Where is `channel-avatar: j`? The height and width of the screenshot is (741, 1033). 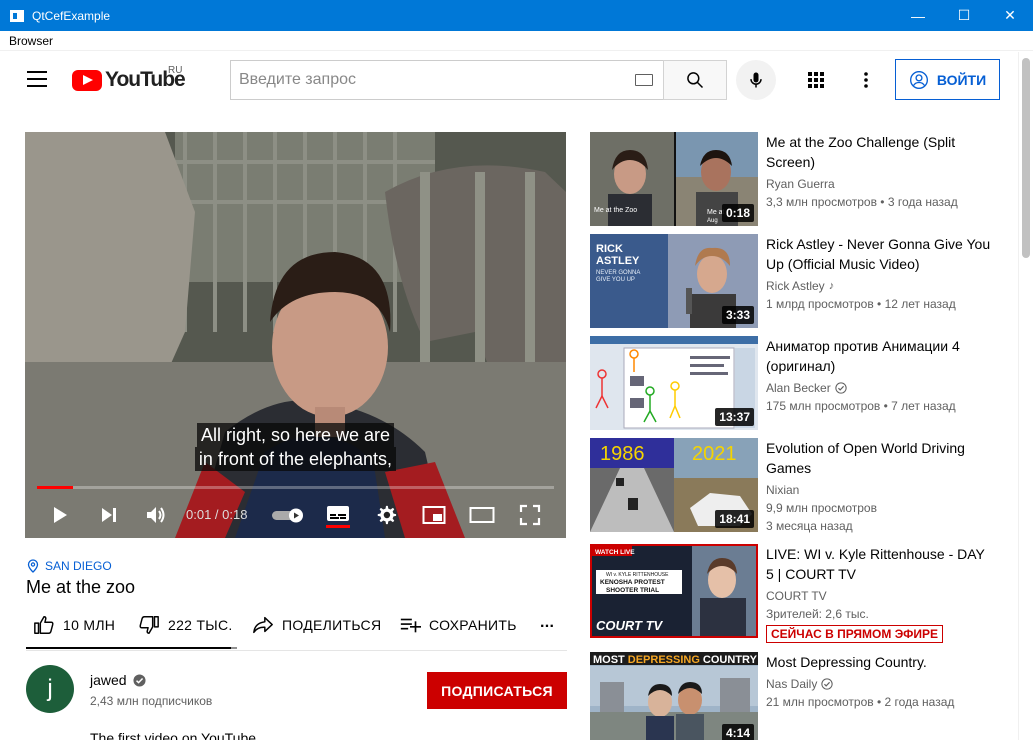
channel-avatar: j is located at coordinates (50, 689).